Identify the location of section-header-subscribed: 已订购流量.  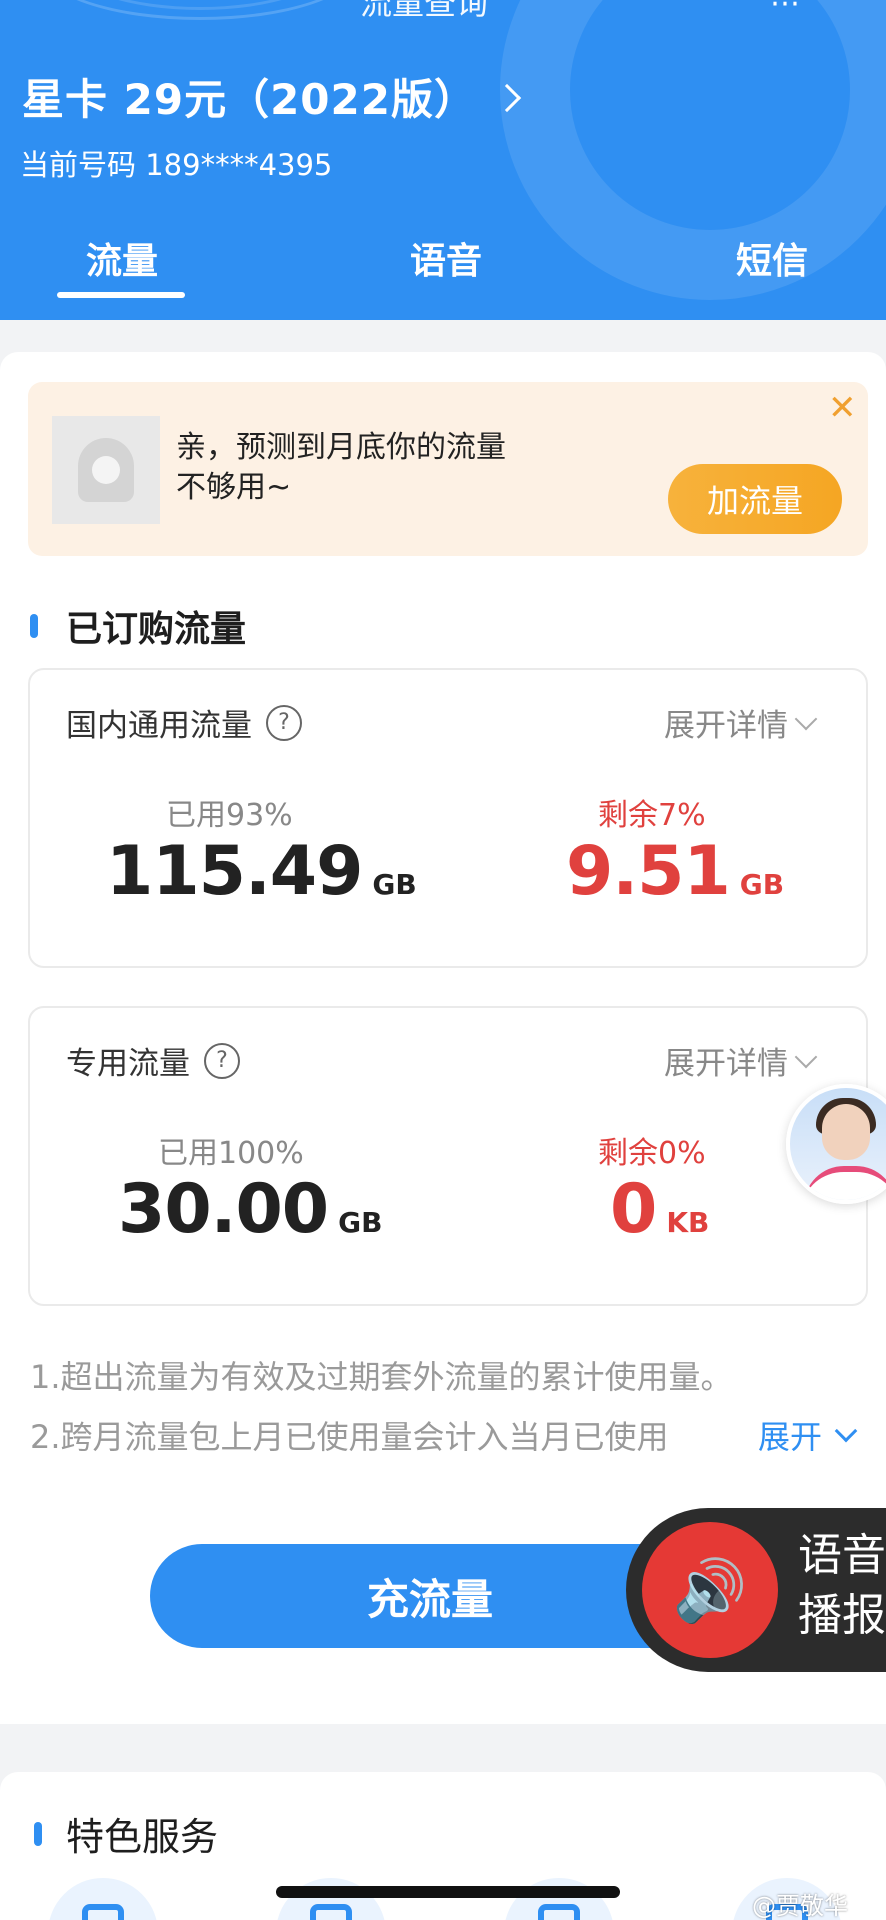
(138, 626).